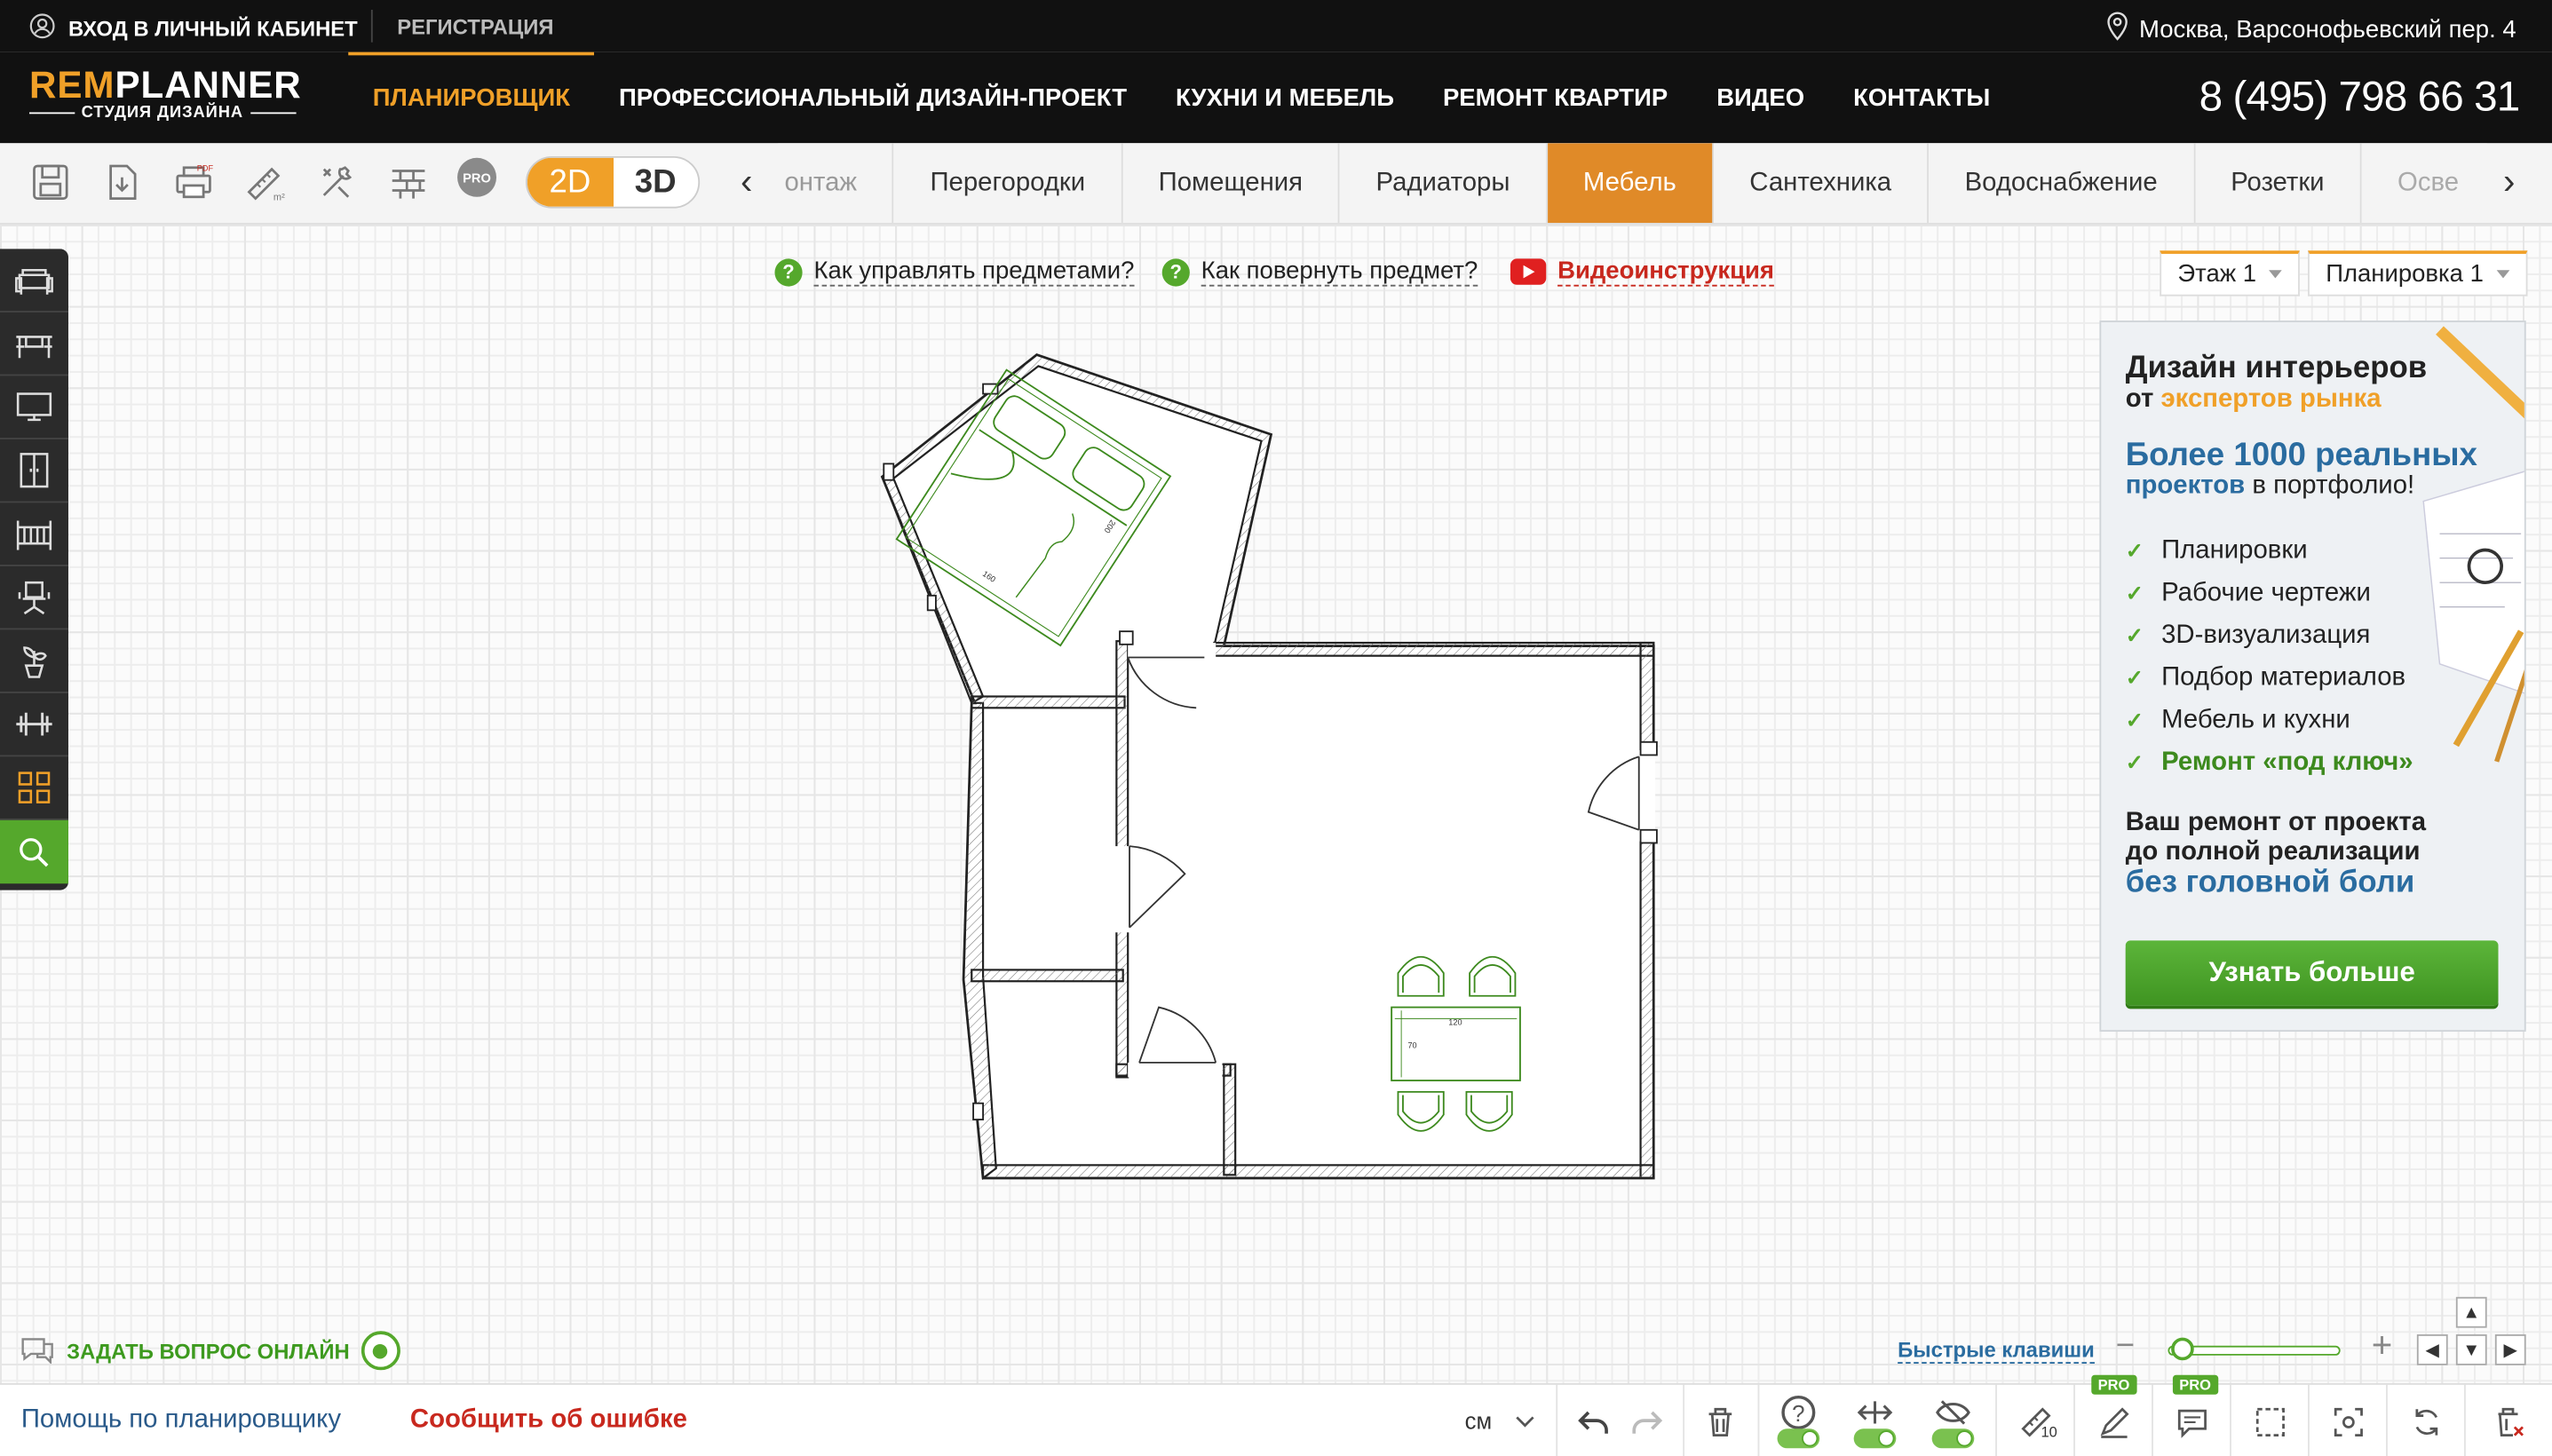 This screenshot has height=1456, width=2552. Describe the element at coordinates (1821, 183) in the screenshot. I see `tab-plumbing: Сантехника` at that location.